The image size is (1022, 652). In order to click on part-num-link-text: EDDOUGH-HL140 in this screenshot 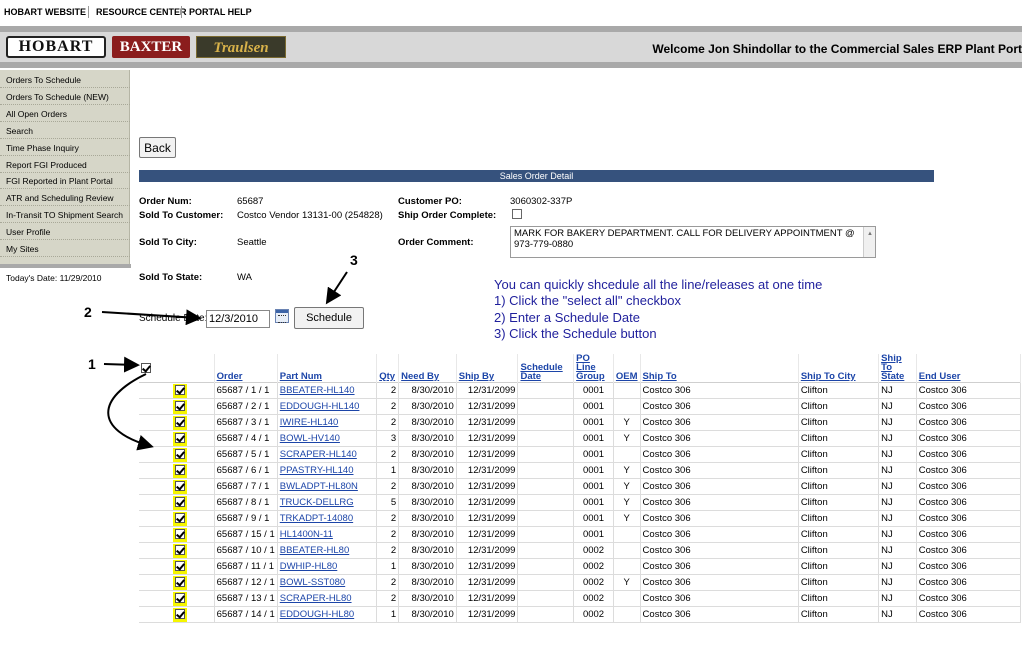, I will do `click(320, 406)`.